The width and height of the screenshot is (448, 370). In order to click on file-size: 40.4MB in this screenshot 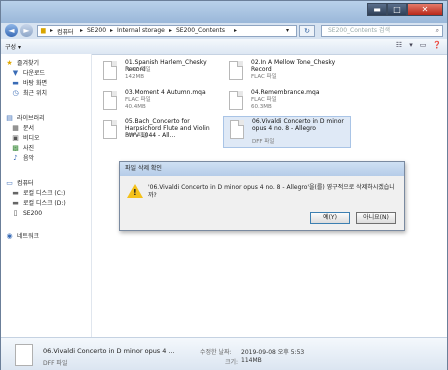, I will do `click(135, 107)`.